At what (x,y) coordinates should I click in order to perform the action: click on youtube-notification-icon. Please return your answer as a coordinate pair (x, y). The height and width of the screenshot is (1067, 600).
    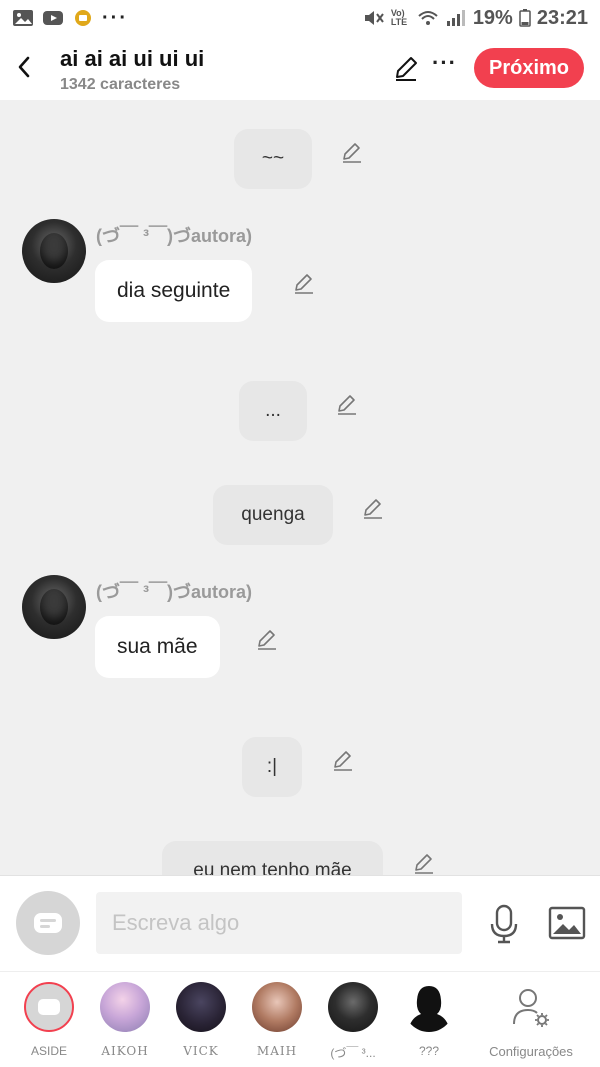
    Looking at the image, I should click on (53, 18).